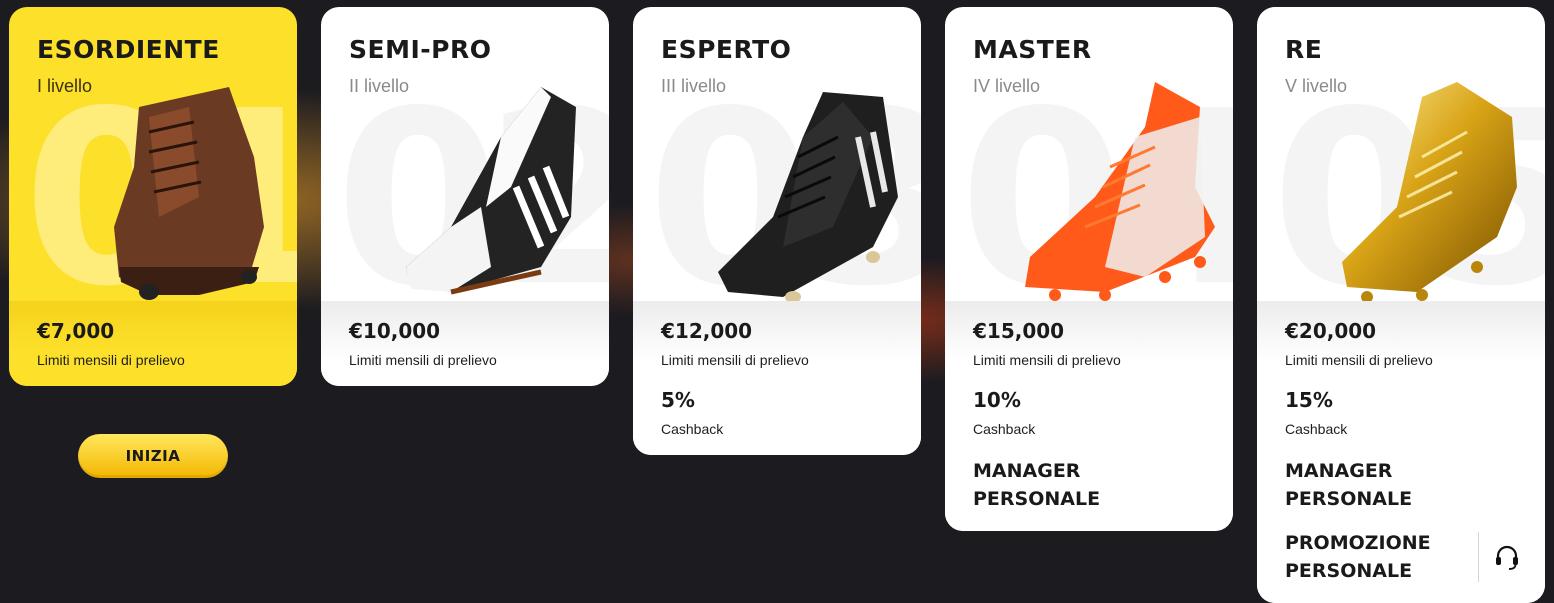  I want to click on black-leather-boot-image, so click(808, 196).